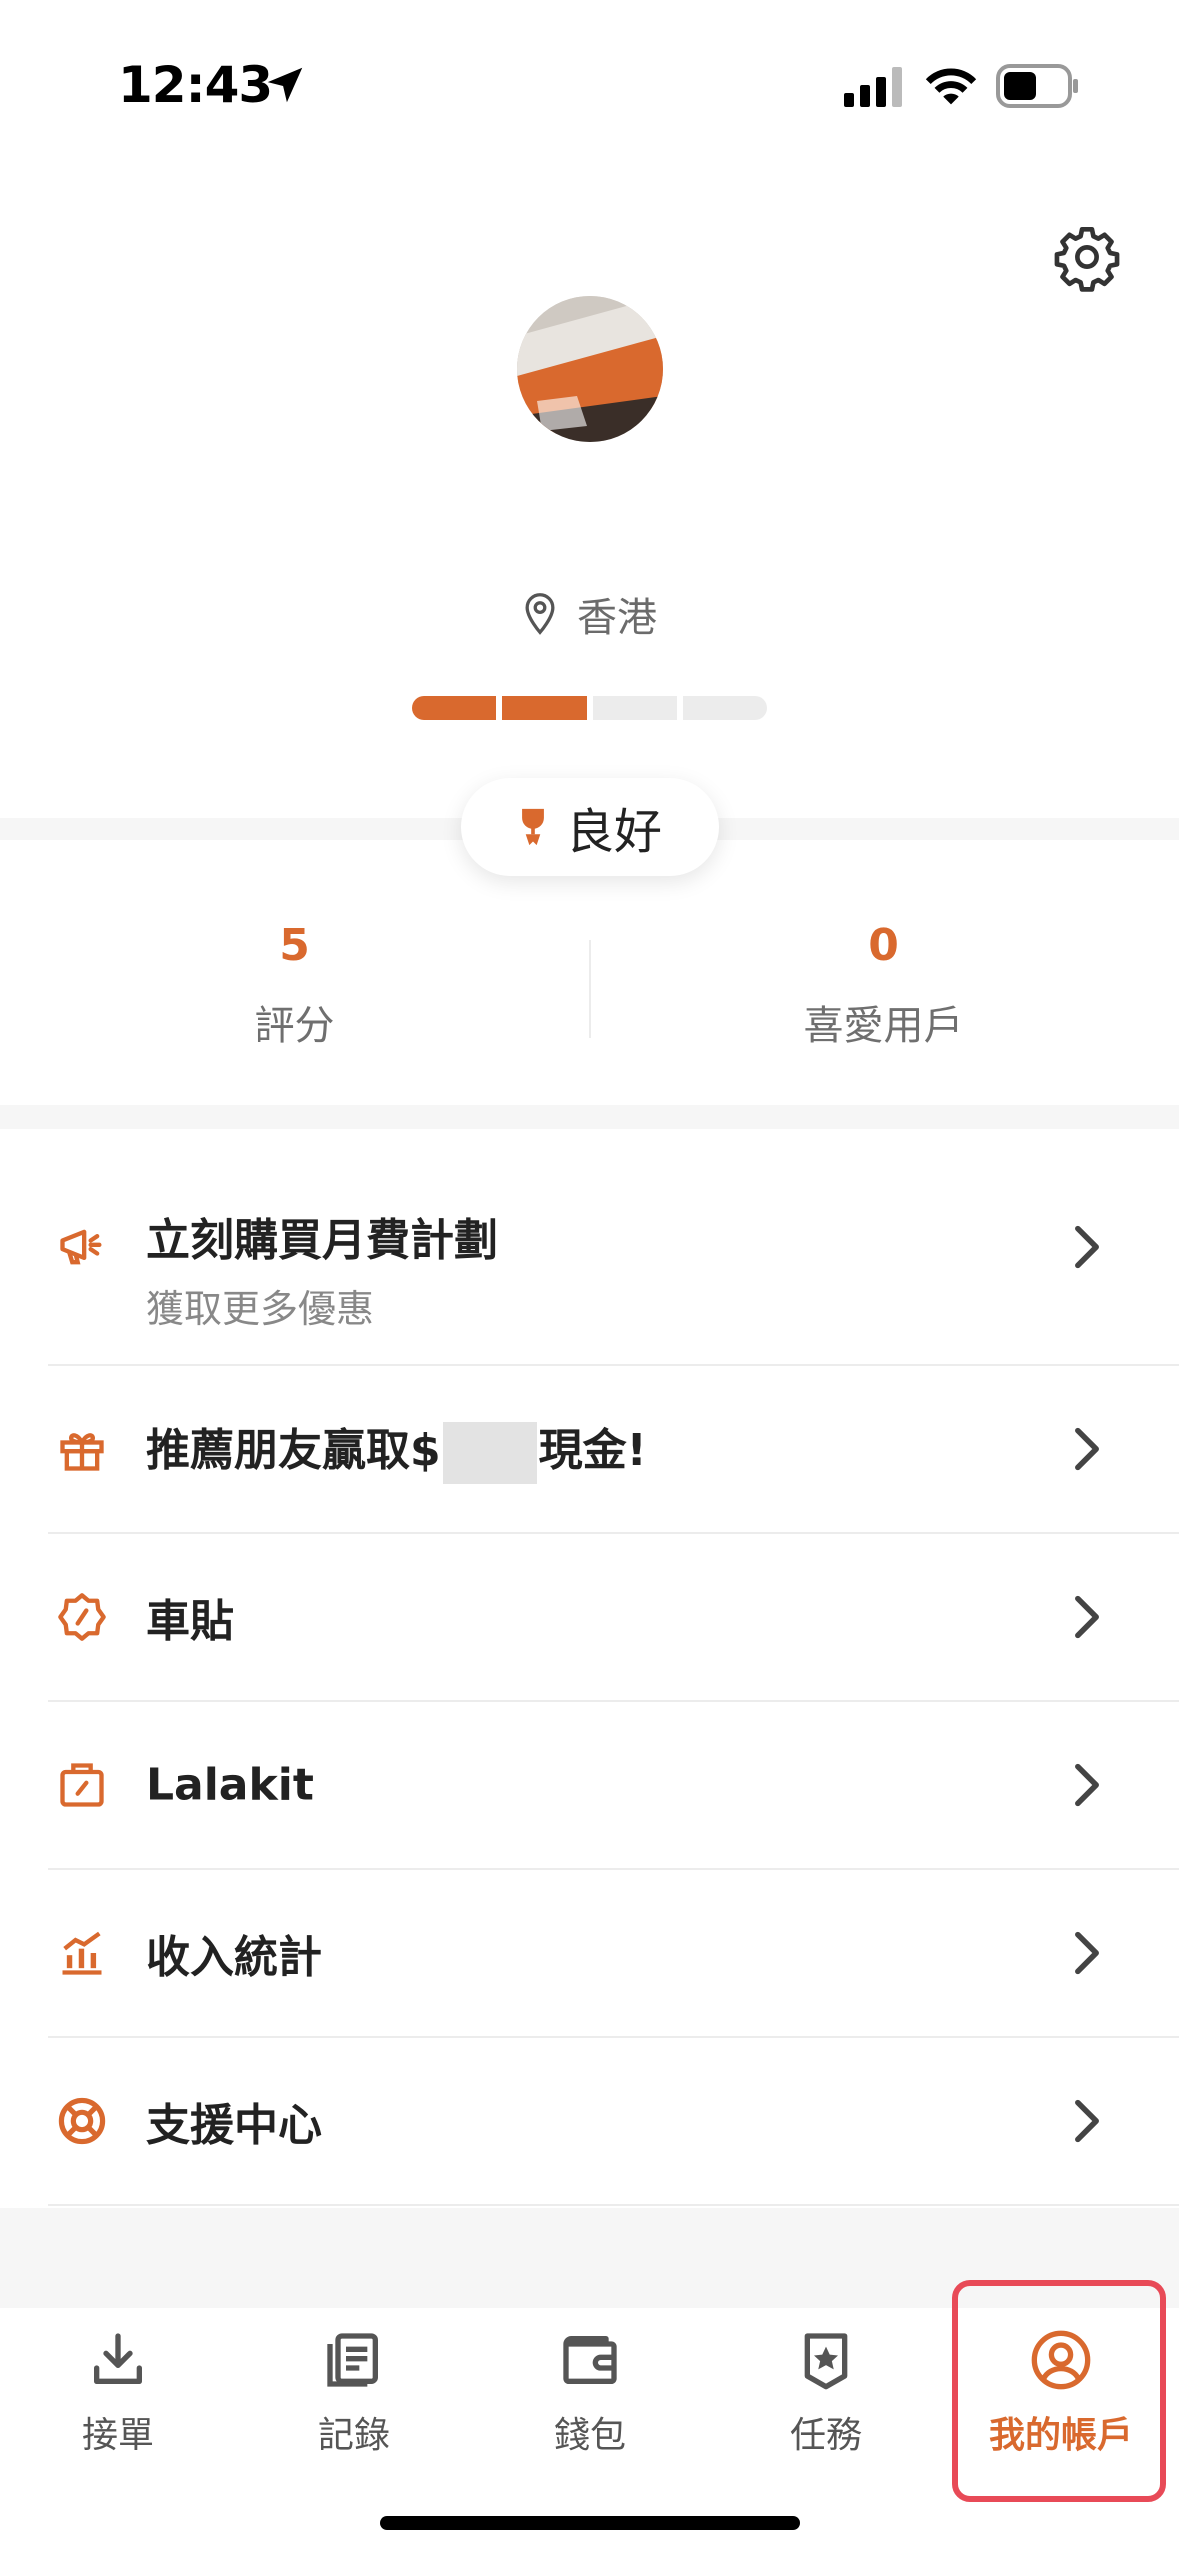 Image resolution: width=1179 pixels, height=2556 pixels. What do you see at coordinates (883, 1026) in the screenshot?
I see `stat-label: 喜愛用戶` at bounding box center [883, 1026].